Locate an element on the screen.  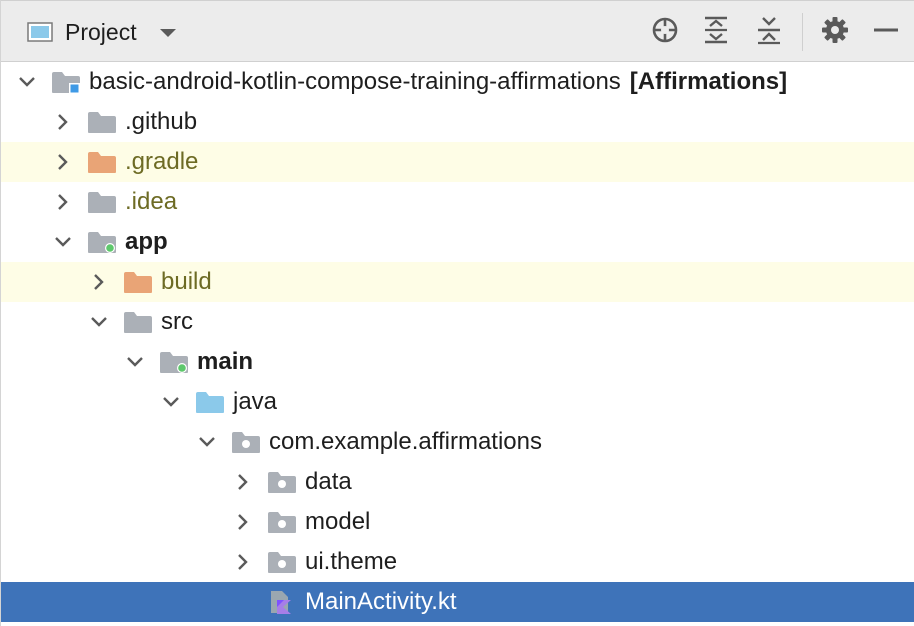
tree-row: build is located at coordinates (457, 282).